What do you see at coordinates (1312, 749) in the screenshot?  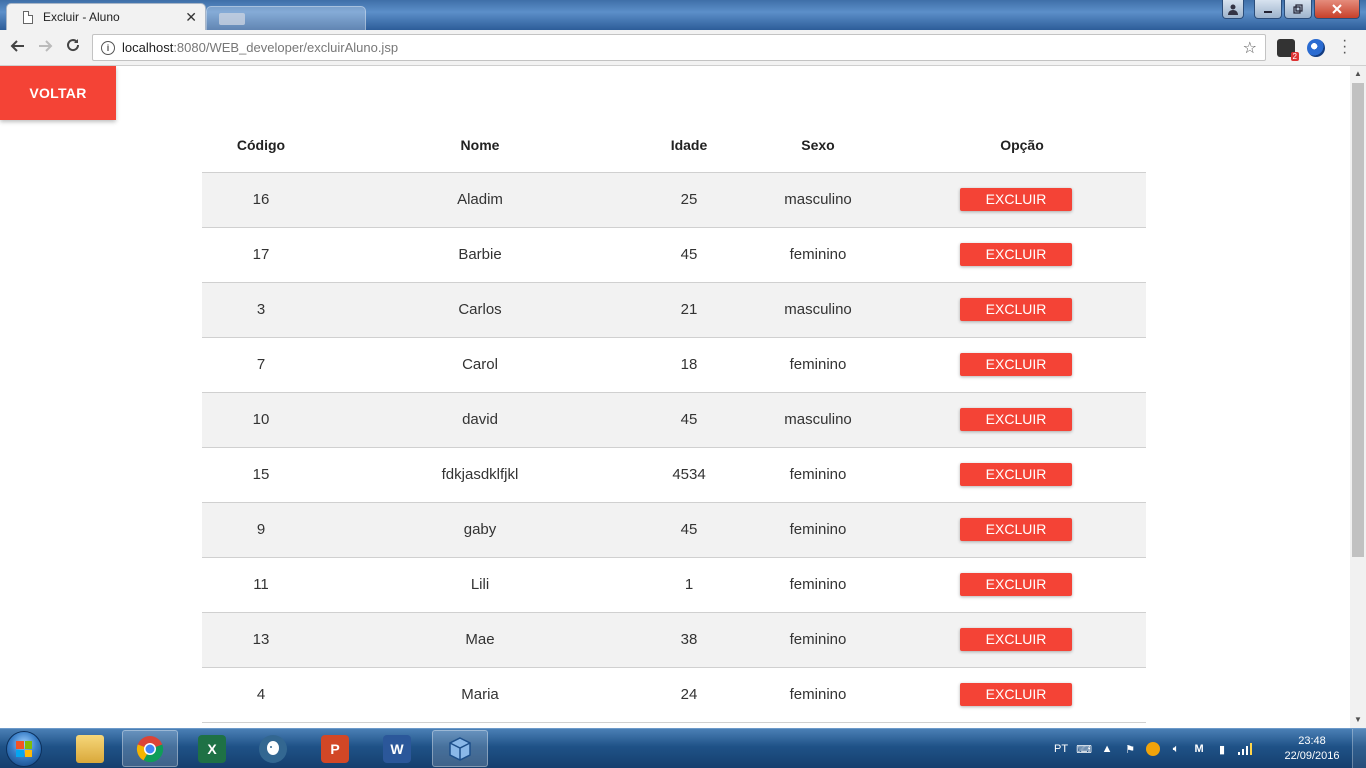 I see `system-clock: 23:48 22/09/2016` at bounding box center [1312, 749].